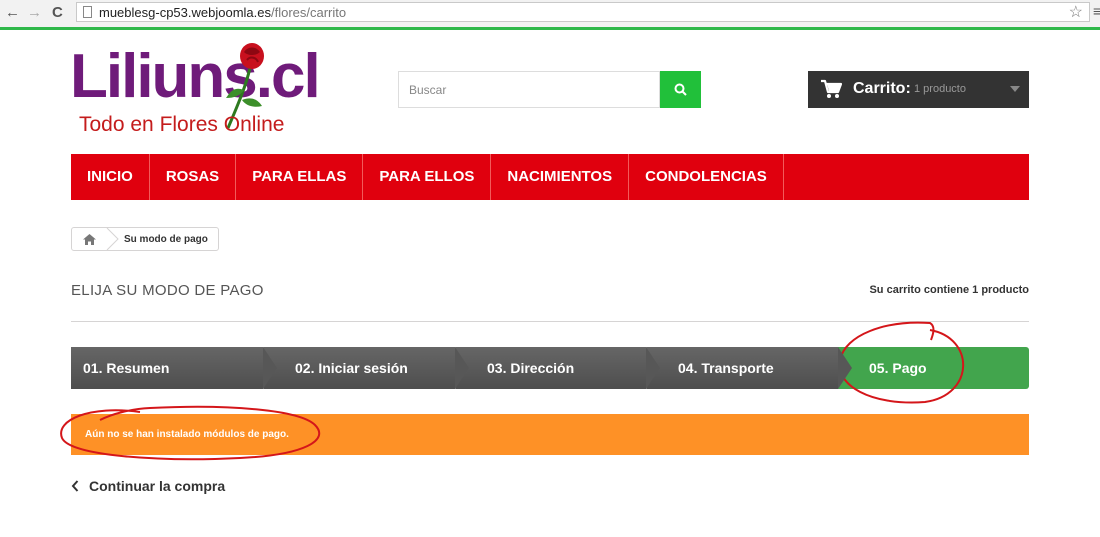 The width and height of the screenshot is (1100, 537). I want to click on step-direccion: 03. Dirección, so click(557, 368).